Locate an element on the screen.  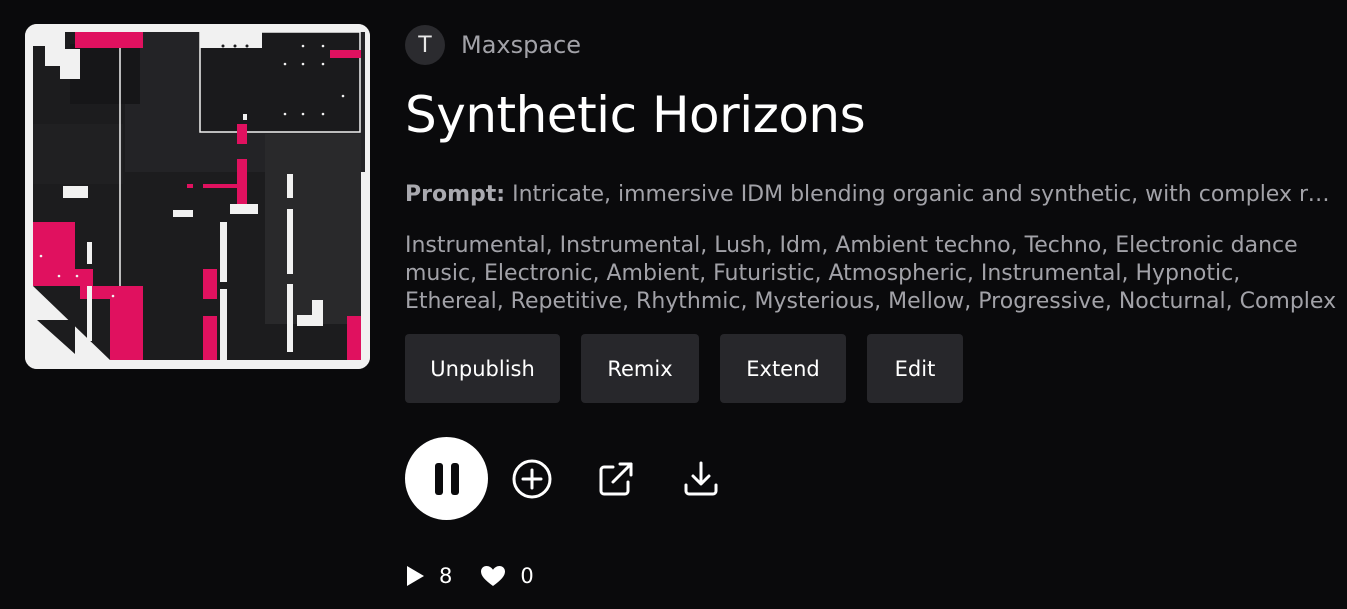
play-count: 8 is located at coordinates (428, 576).